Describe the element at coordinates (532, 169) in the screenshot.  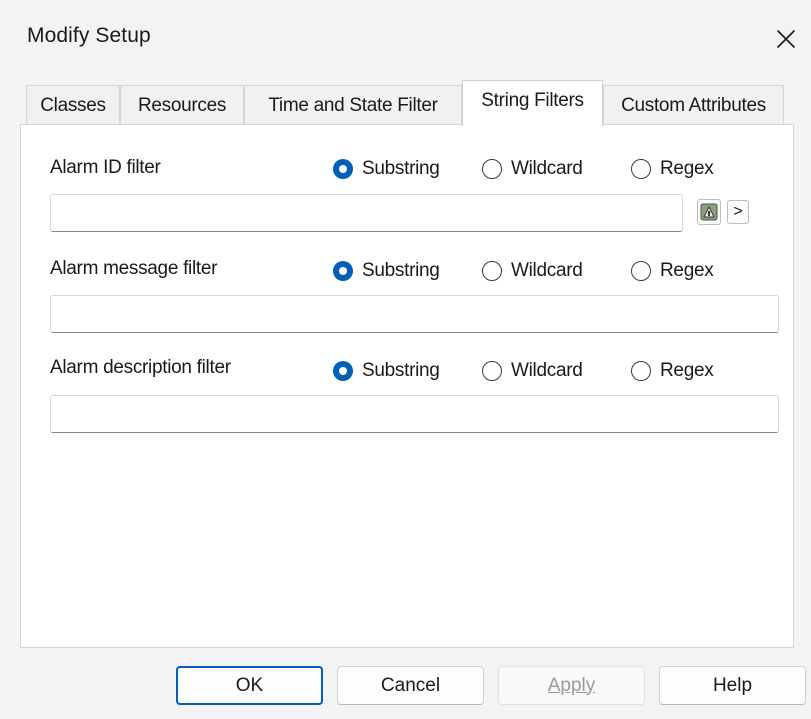
I see `alarm-id-wildcard-radio: Wildcard` at that location.